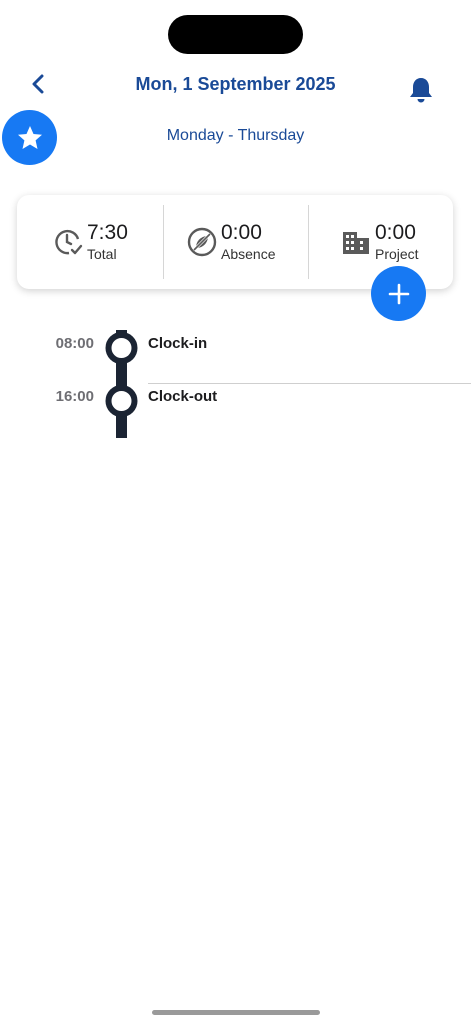  I want to click on absence-icon, so click(202, 242).